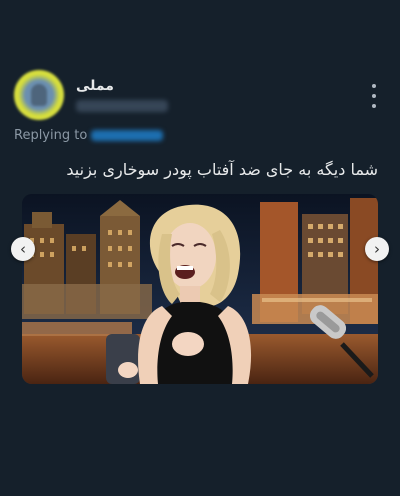 The width and height of the screenshot is (400, 496). I want to click on username-blurred, so click(122, 106).